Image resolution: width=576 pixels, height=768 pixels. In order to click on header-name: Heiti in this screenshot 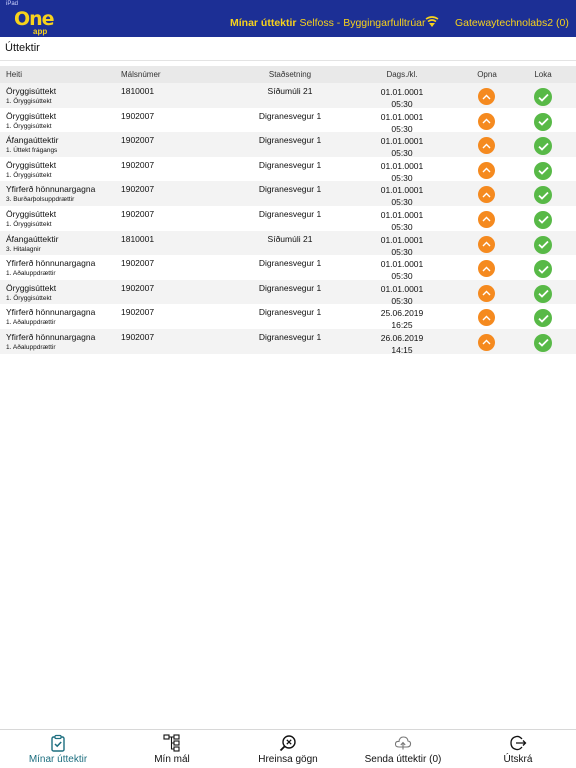, I will do `click(14, 74)`.